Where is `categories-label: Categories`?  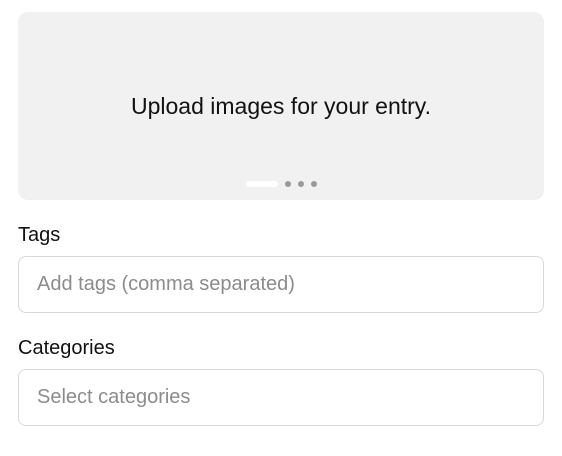
categories-label: Categories is located at coordinates (66, 348).